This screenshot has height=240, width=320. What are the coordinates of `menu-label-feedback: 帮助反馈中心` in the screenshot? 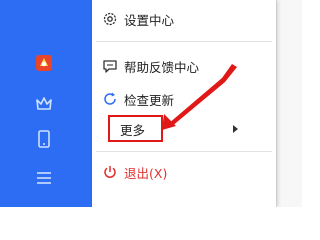 It's located at (162, 67).